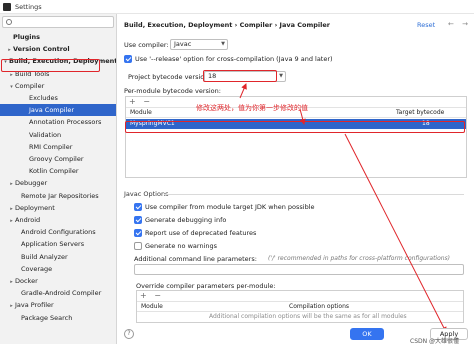 This screenshot has width=474, height=344. Describe the element at coordinates (395, 233) in the screenshot. I see `arrow-to-apply` at that location.